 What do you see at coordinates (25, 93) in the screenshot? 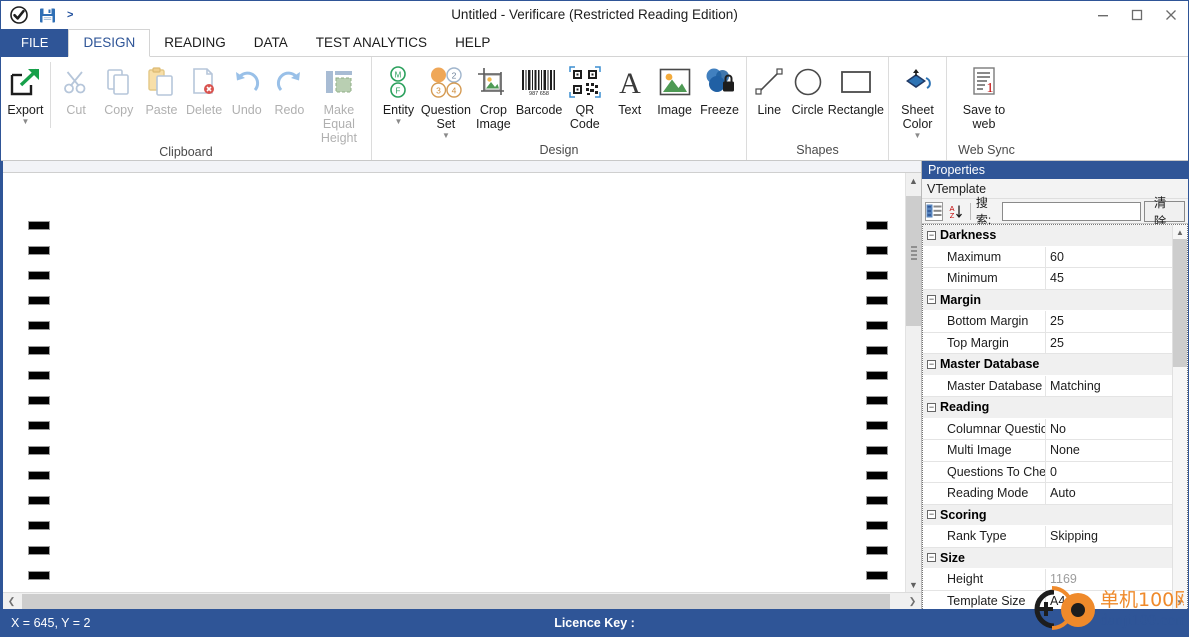
I see `export-button: Export ▼` at bounding box center [25, 93].